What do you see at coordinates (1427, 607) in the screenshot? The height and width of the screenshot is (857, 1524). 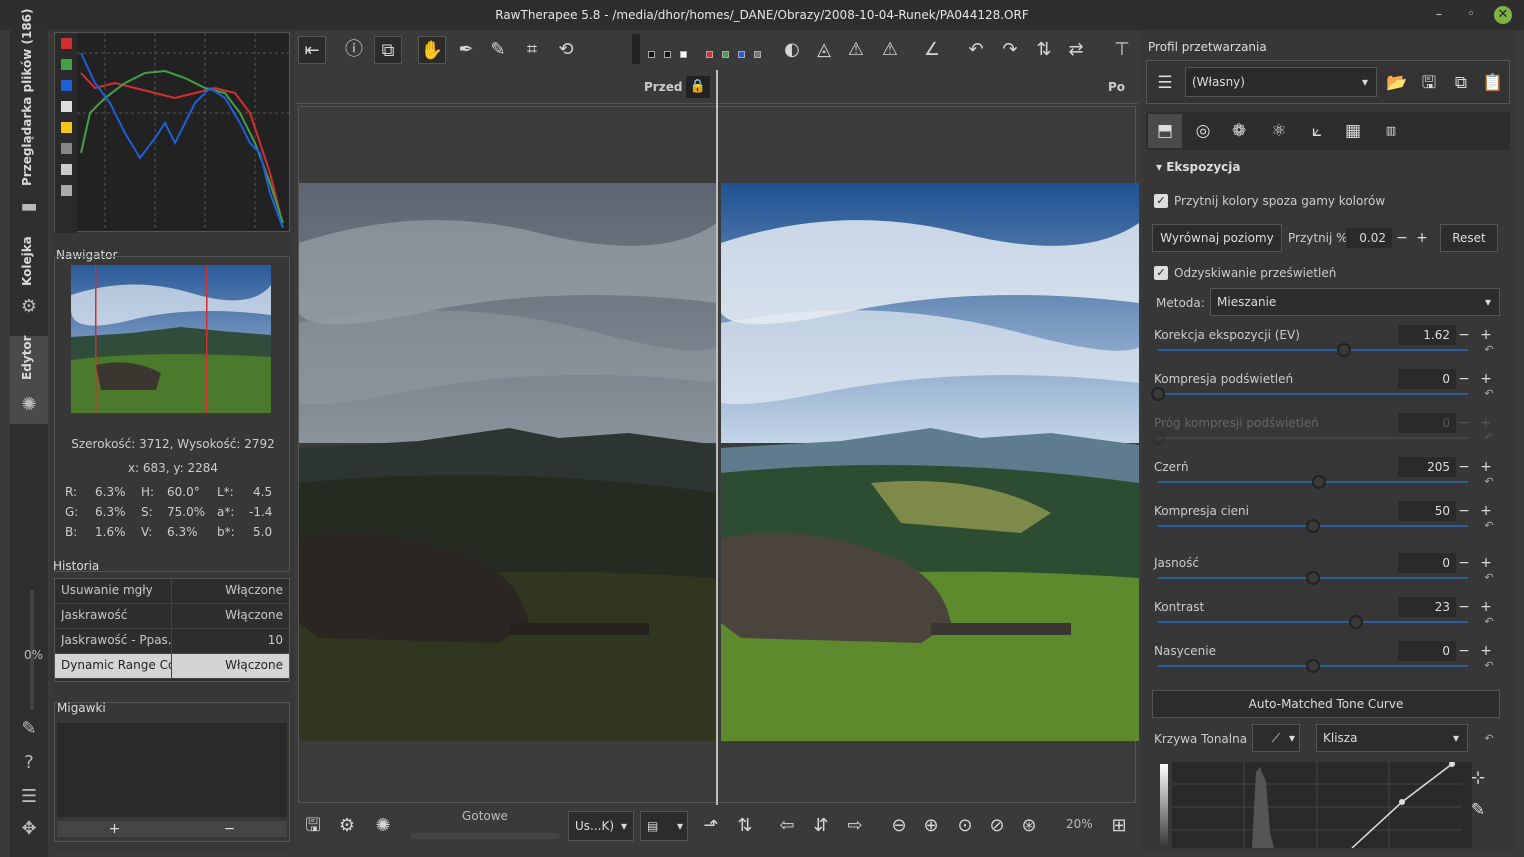 I see `slider-value-input: 23` at bounding box center [1427, 607].